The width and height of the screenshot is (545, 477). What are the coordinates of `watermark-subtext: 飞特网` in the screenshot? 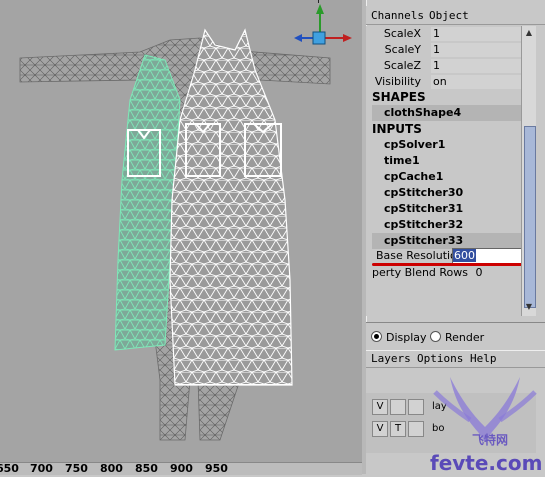 It's located at (490, 439).